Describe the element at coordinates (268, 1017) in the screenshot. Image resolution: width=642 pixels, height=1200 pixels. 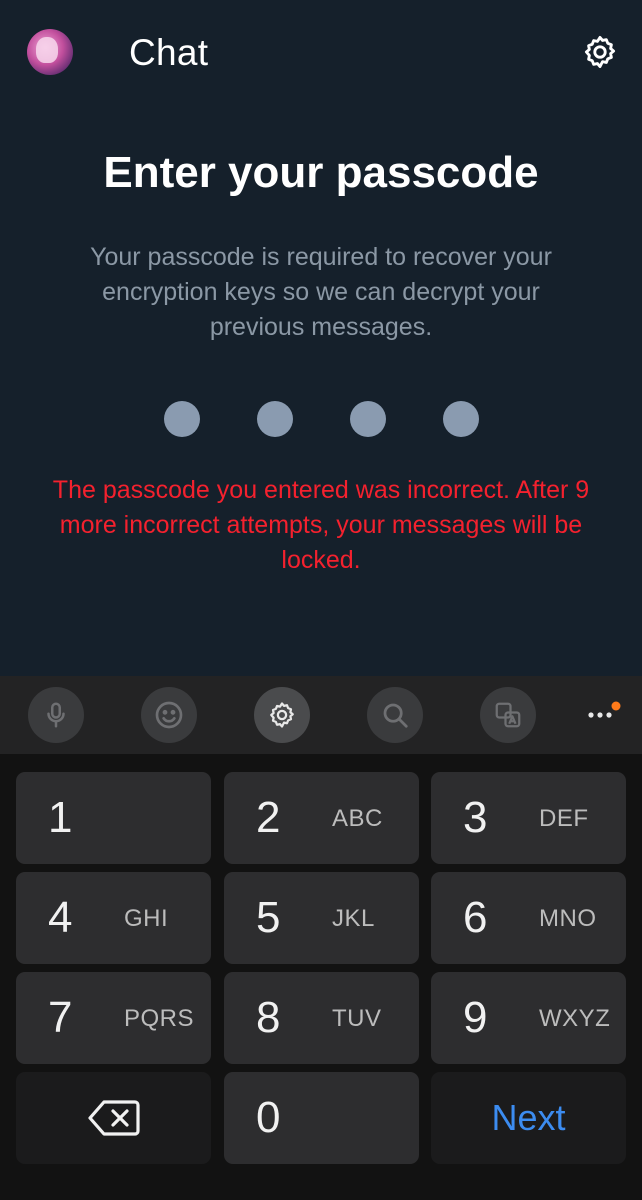
I see `key-digit: 8` at that location.